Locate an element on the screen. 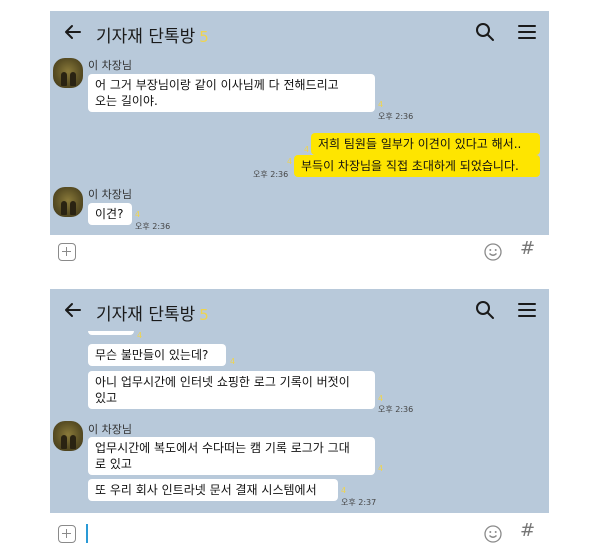 The width and height of the screenshot is (600, 556). message-bubble: 업무시간에 복도에서 수다떠는 캠 기록 로그가 그대 로 있고 is located at coordinates (231, 456).